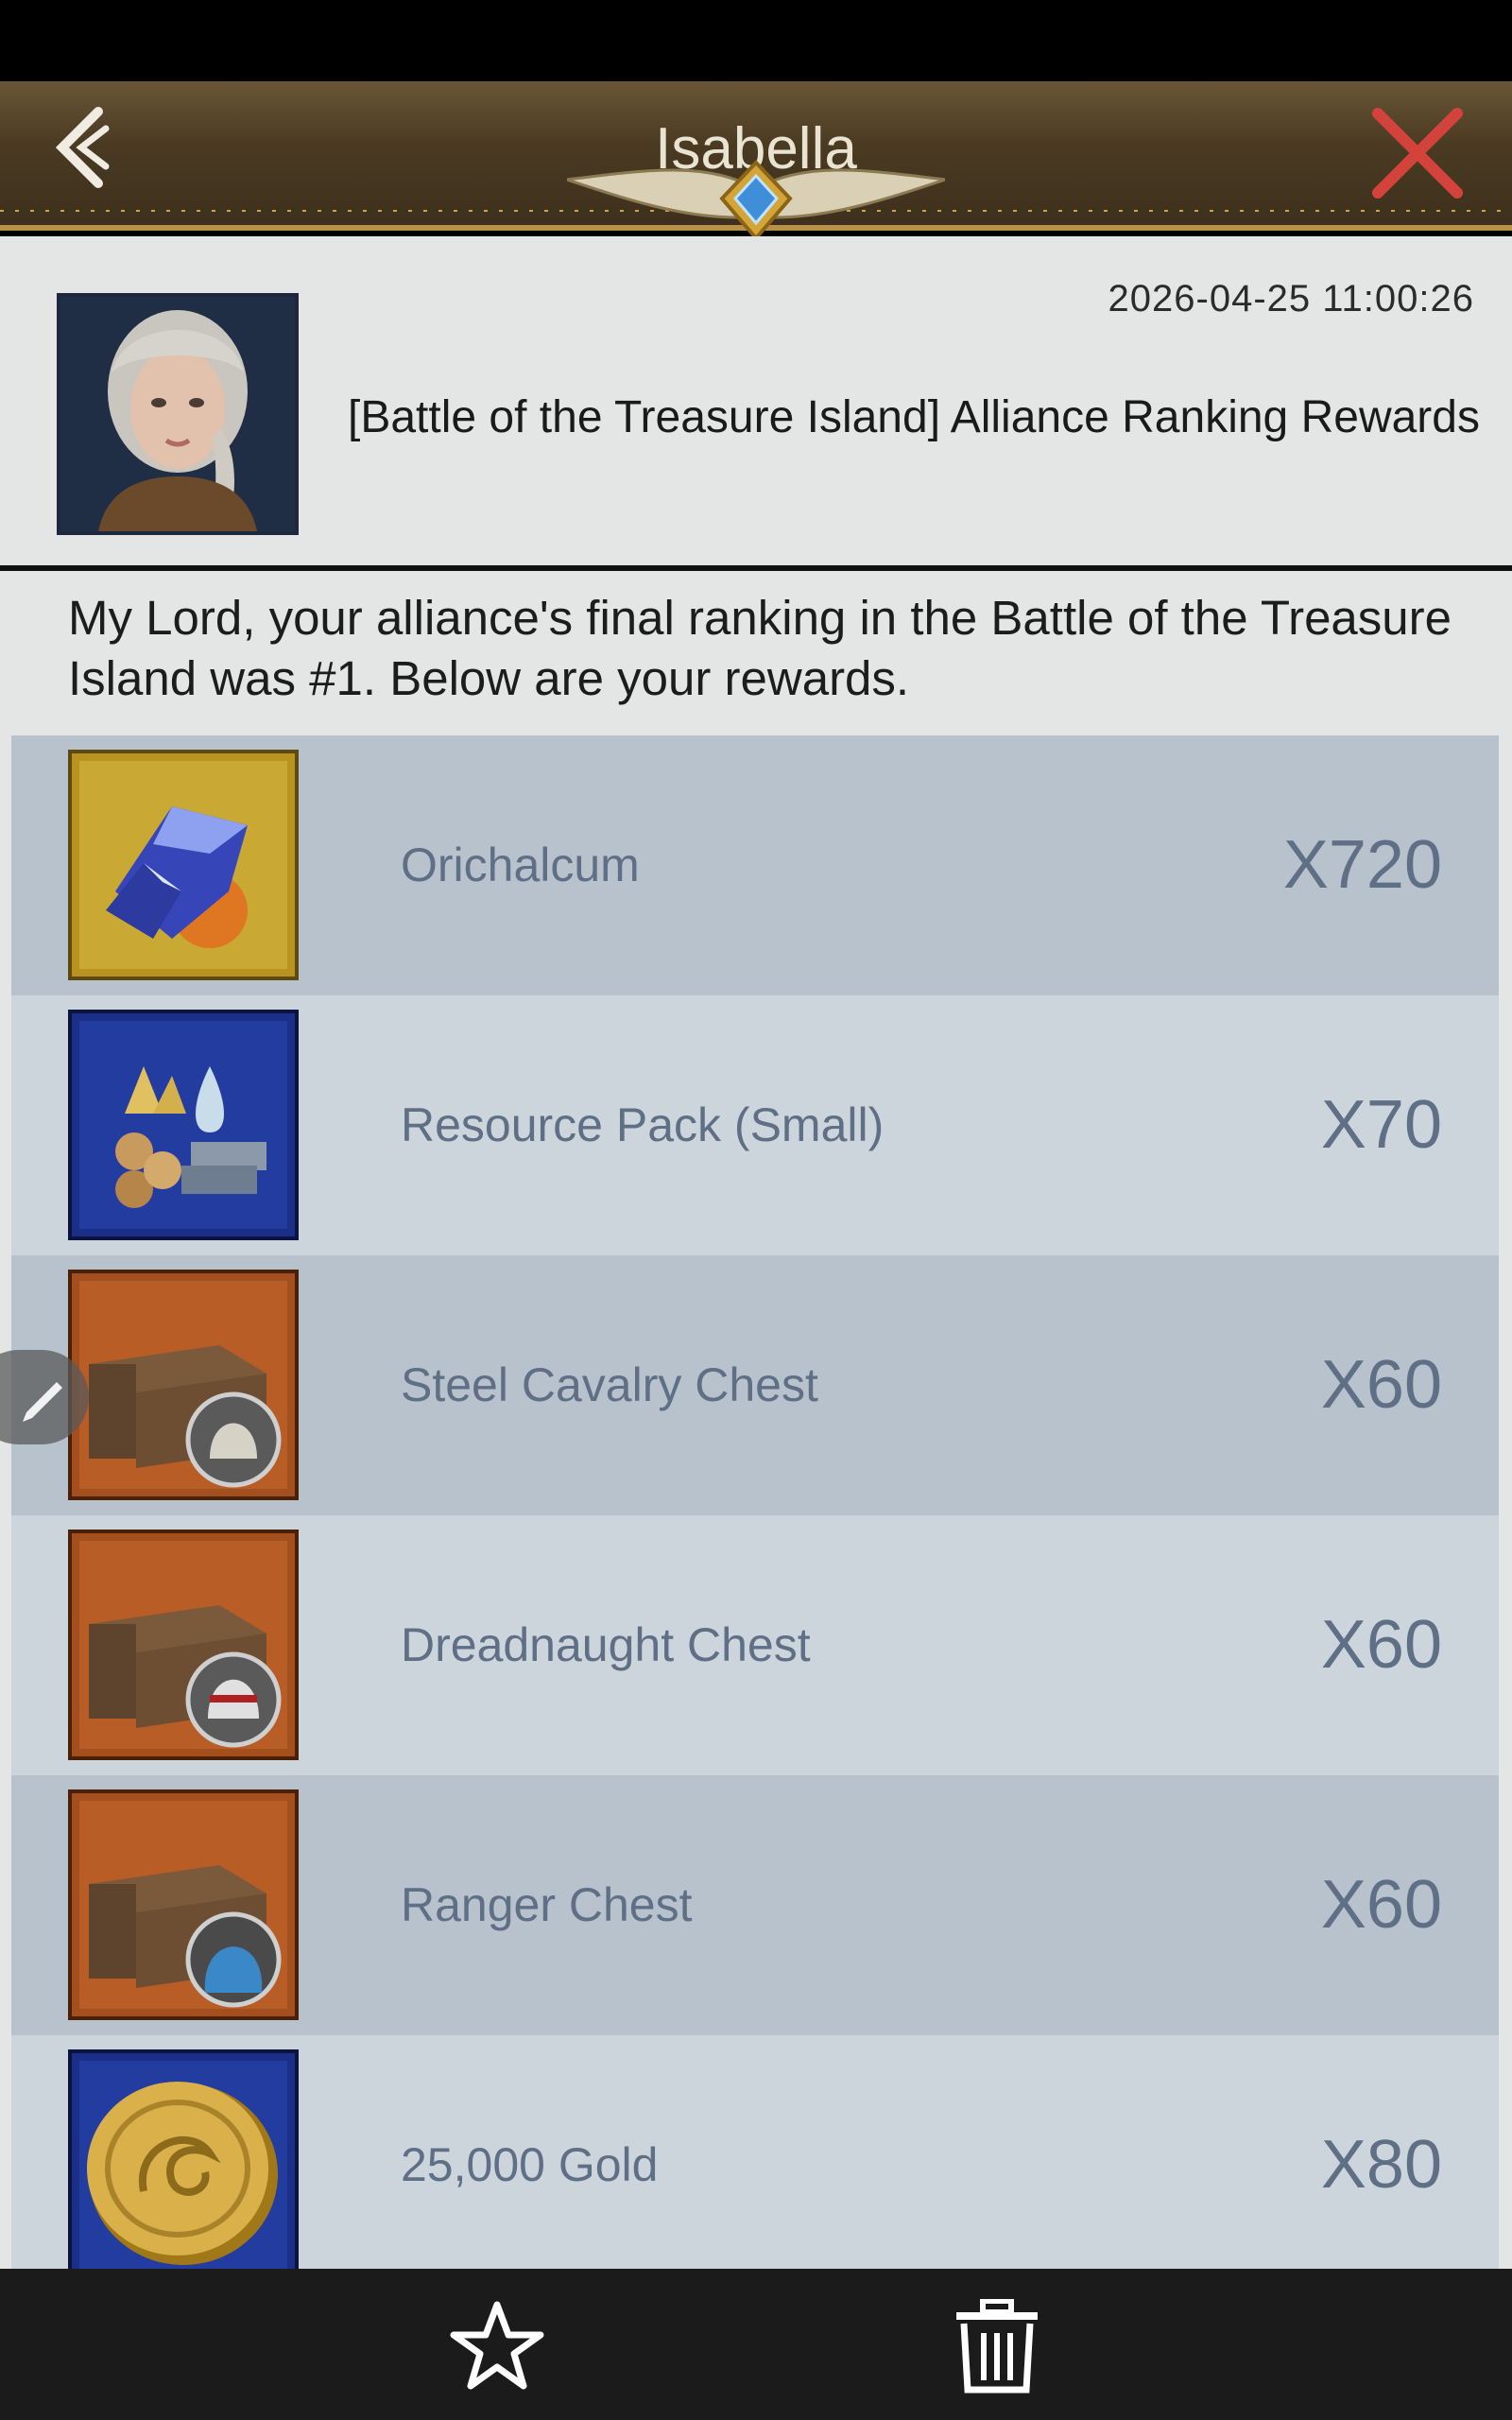 The image size is (1512, 2420). I want to click on close-x-icon, so click(1417, 153).